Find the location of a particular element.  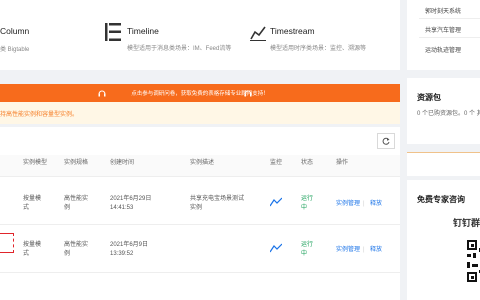

column-header: 操作 is located at coordinates (342, 163).